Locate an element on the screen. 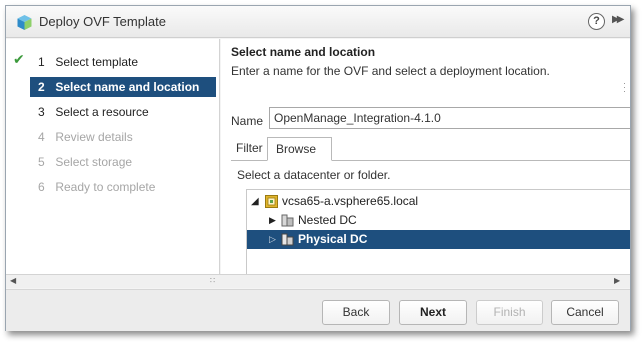 The height and width of the screenshot is (342, 642). finish-button: Finish is located at coordinates (509, 312).